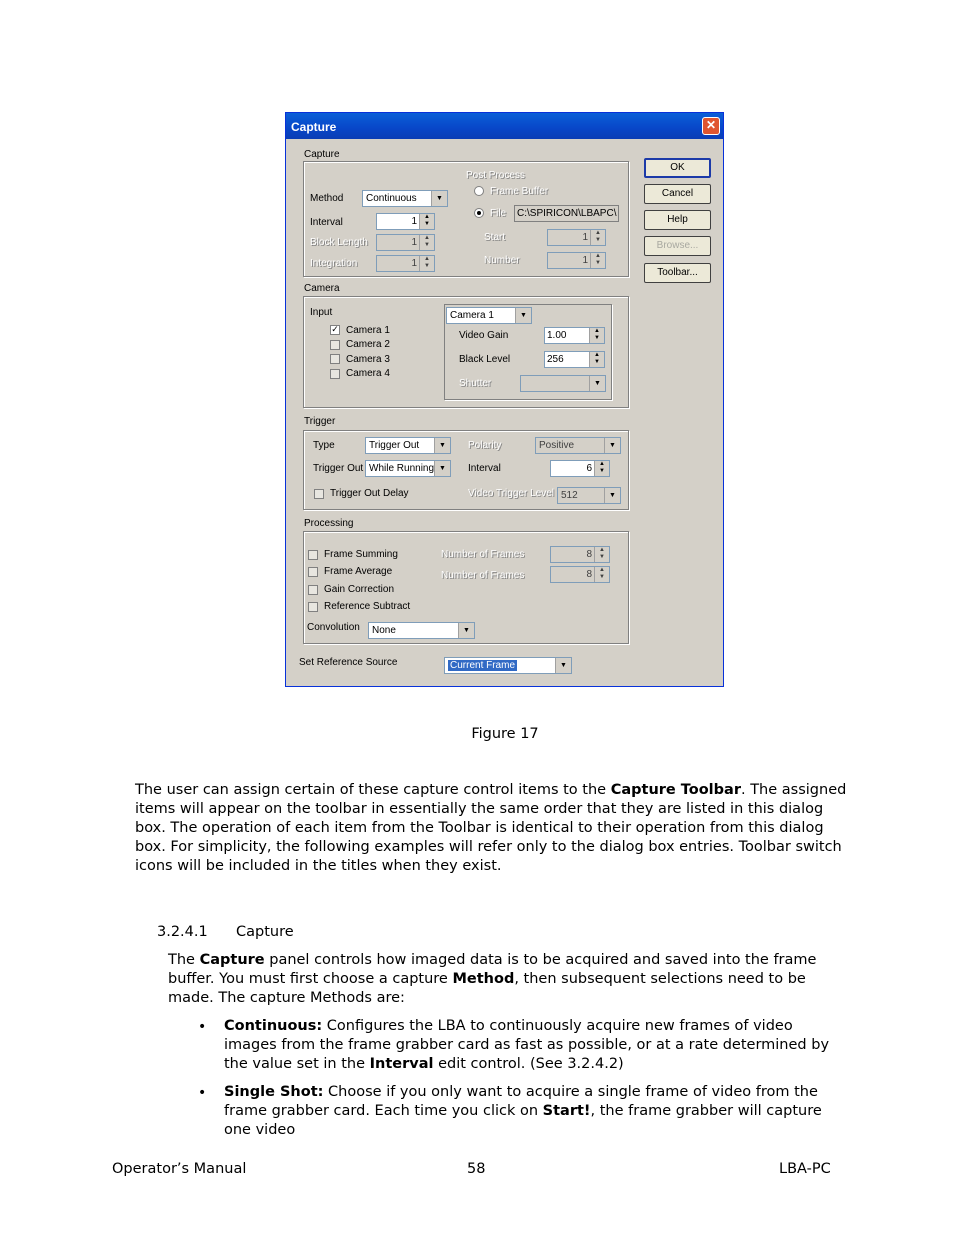  What do you see at coordinates (574, 335) in the screenshot?
I see `video-gain-spinner: 1.00 ▲ ▼` at bounding box center [574, 335].